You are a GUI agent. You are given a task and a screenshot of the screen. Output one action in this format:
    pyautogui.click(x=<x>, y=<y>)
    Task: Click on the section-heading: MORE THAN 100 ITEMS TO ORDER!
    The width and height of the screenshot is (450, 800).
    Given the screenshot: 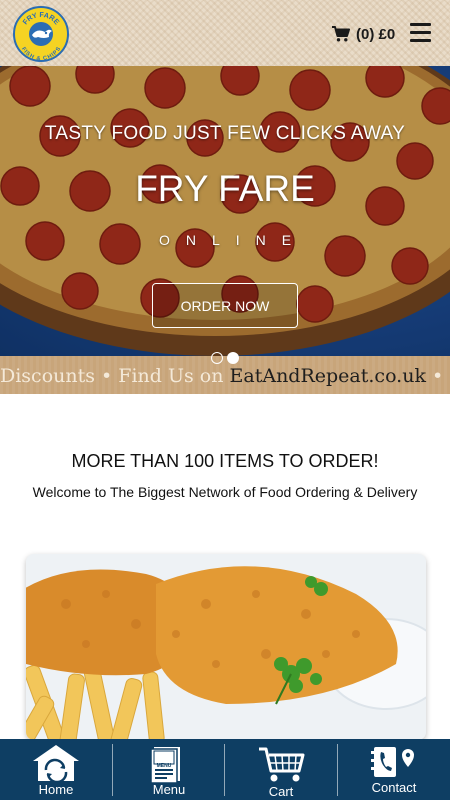 What is the action you would take?
    pyautogui.click(x=225, y=461)
    